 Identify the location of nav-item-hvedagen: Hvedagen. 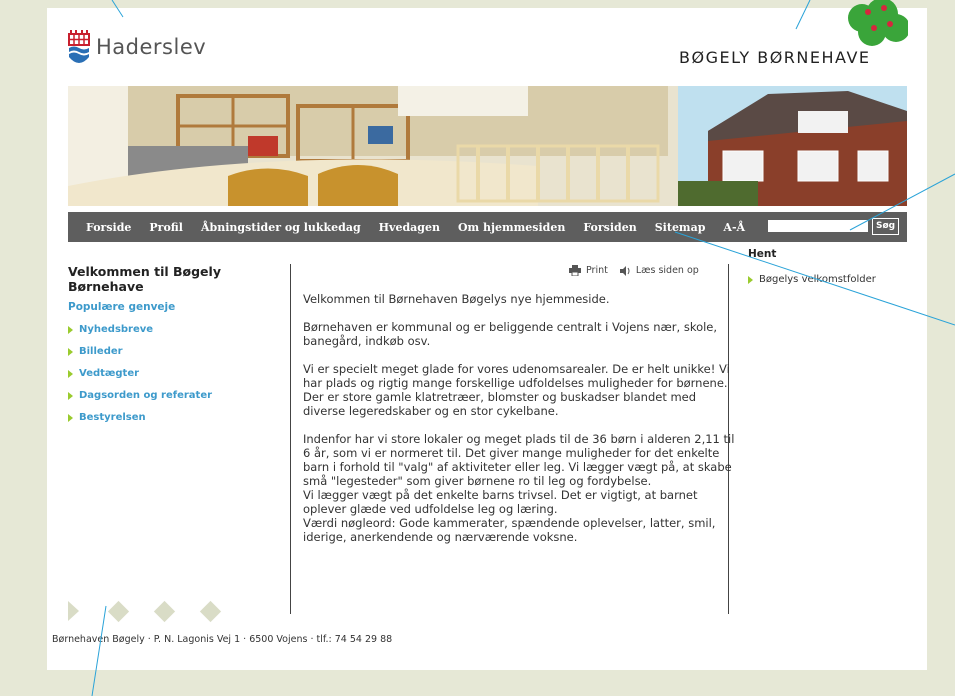
(409, 227).